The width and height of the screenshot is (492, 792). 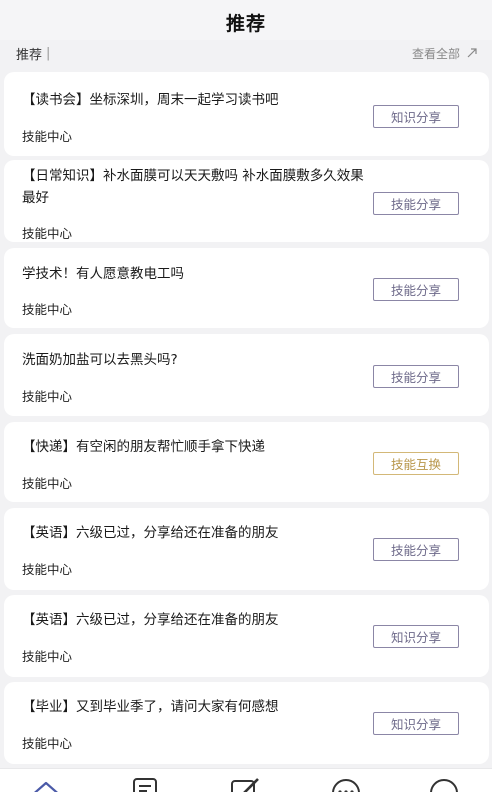 I want to click on list-icon, so click(x=145, y=785).